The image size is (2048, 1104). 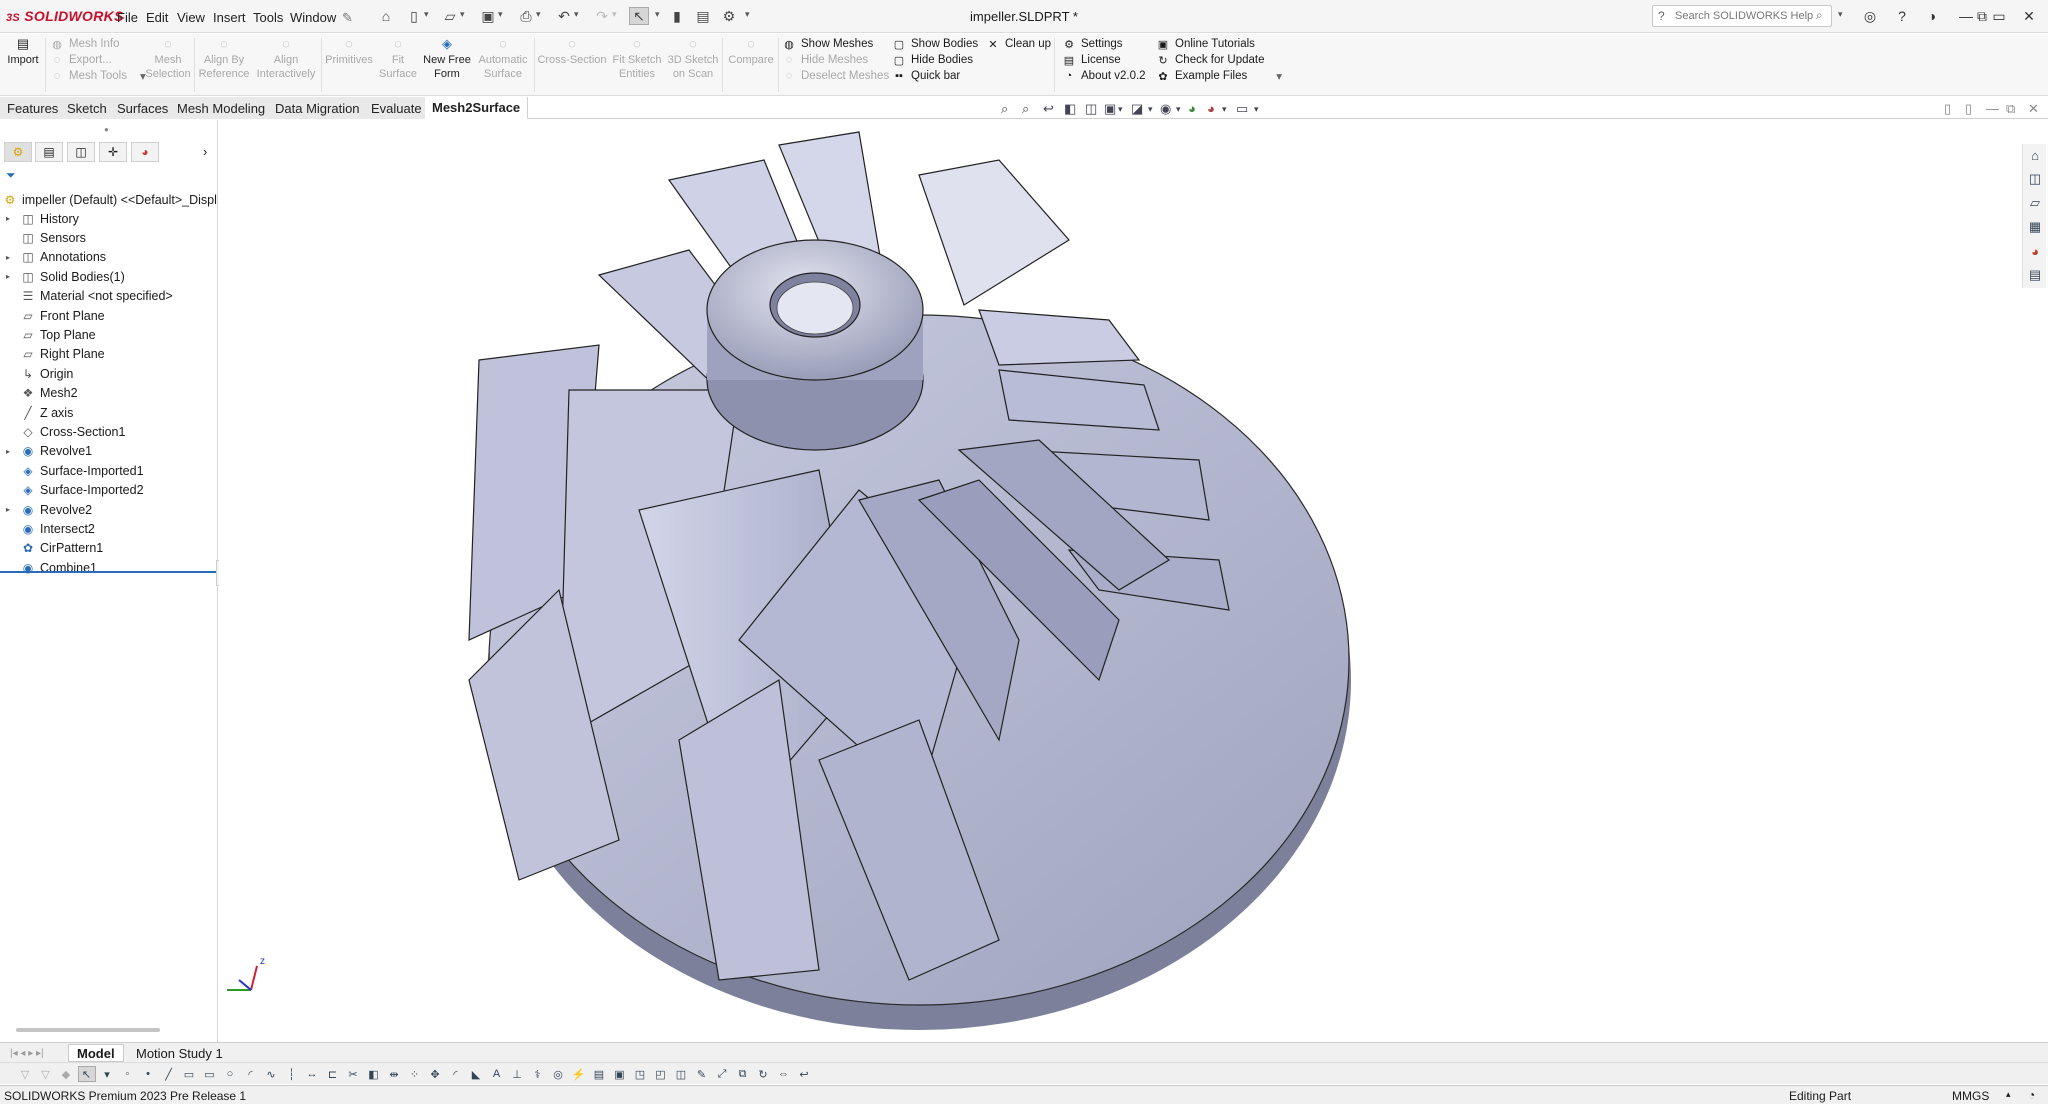 What do you see at coordinates (620, 1074) in the screenshot?
I see `sketch-picture-icon: ▣` at bounding box center [620, 1074].